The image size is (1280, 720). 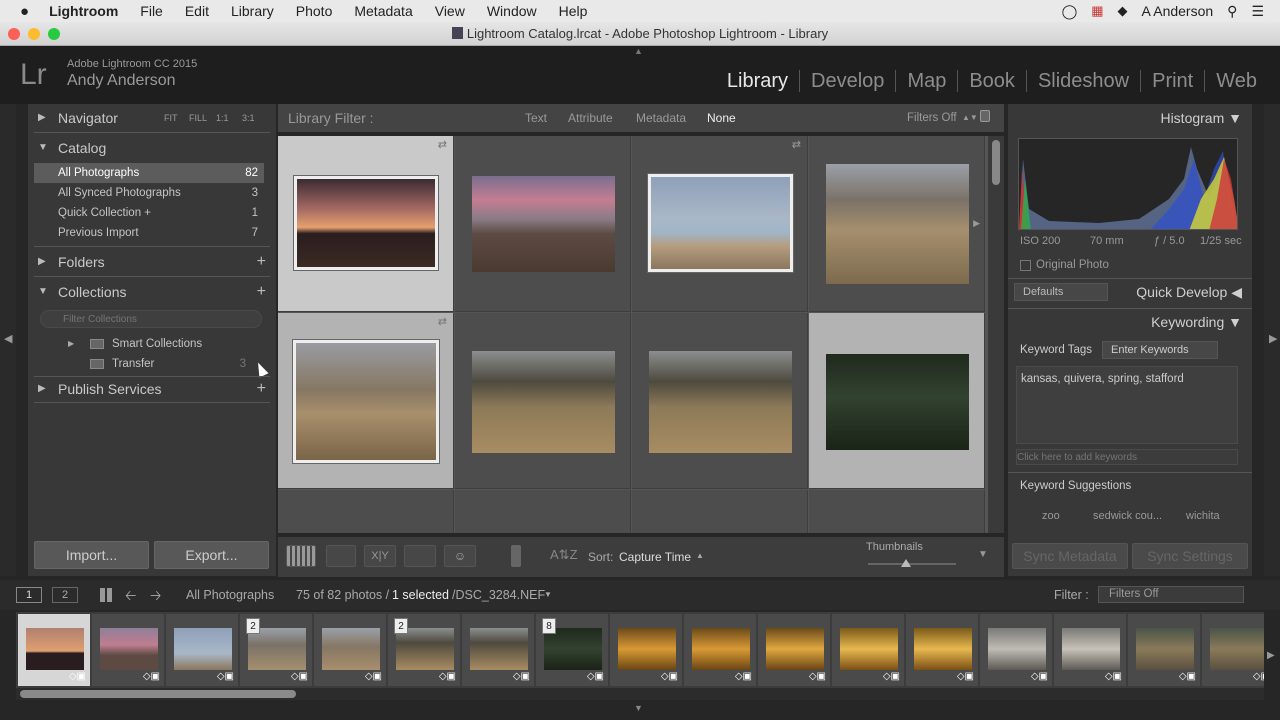 What do you see at coordinates (197, 11) in the screenshot?
I see `menu-edit: Edit` at bounding box center [197, 11].